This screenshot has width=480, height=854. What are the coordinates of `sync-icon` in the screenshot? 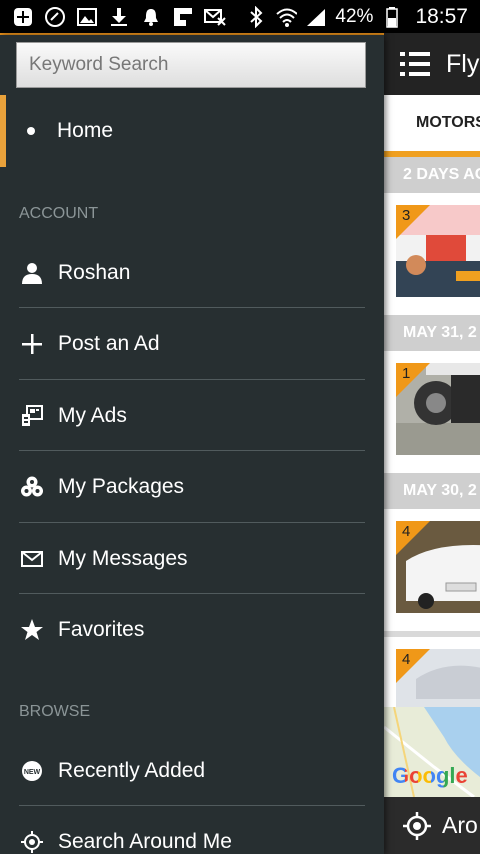 It's located at (55, 17).